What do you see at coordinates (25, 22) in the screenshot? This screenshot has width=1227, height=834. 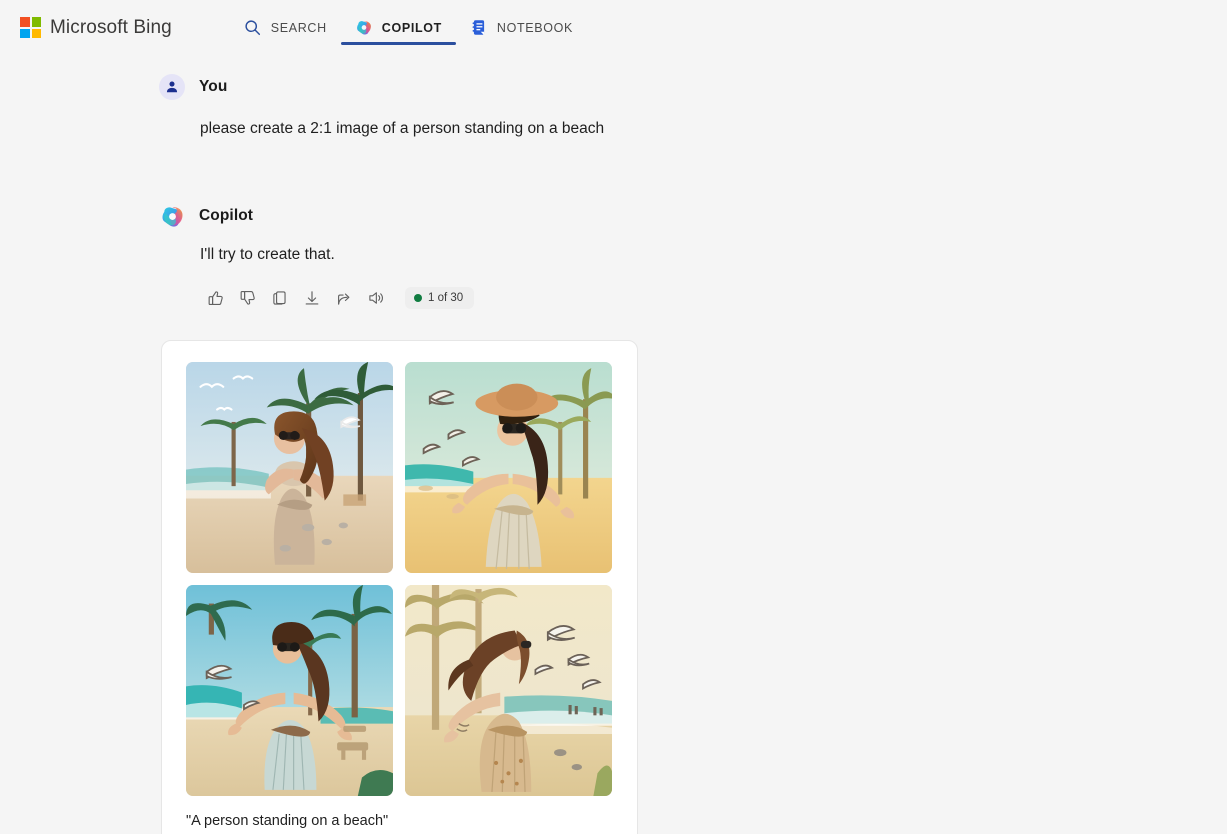 I see `logo-square-red` at bounding box center [25, 22].